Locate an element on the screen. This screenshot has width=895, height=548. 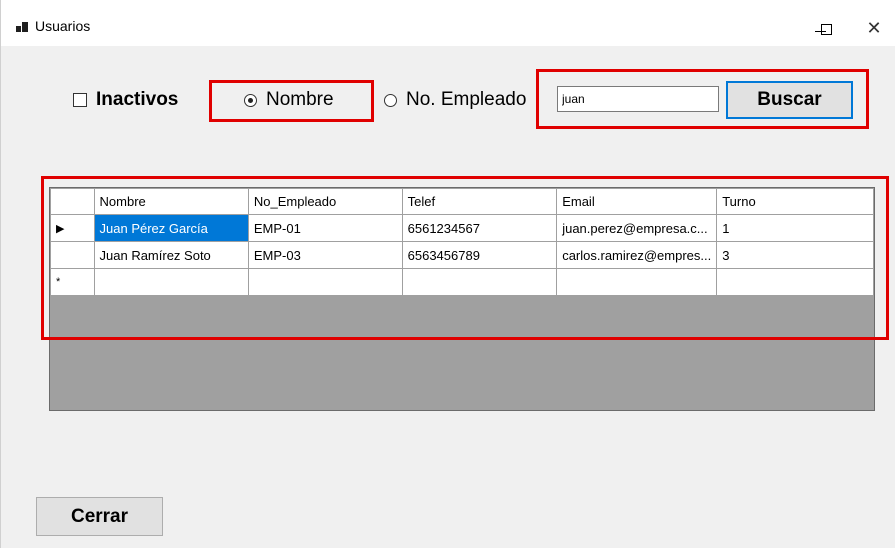
inactivos-label: Inactivos is located at coordinates (137, 99).